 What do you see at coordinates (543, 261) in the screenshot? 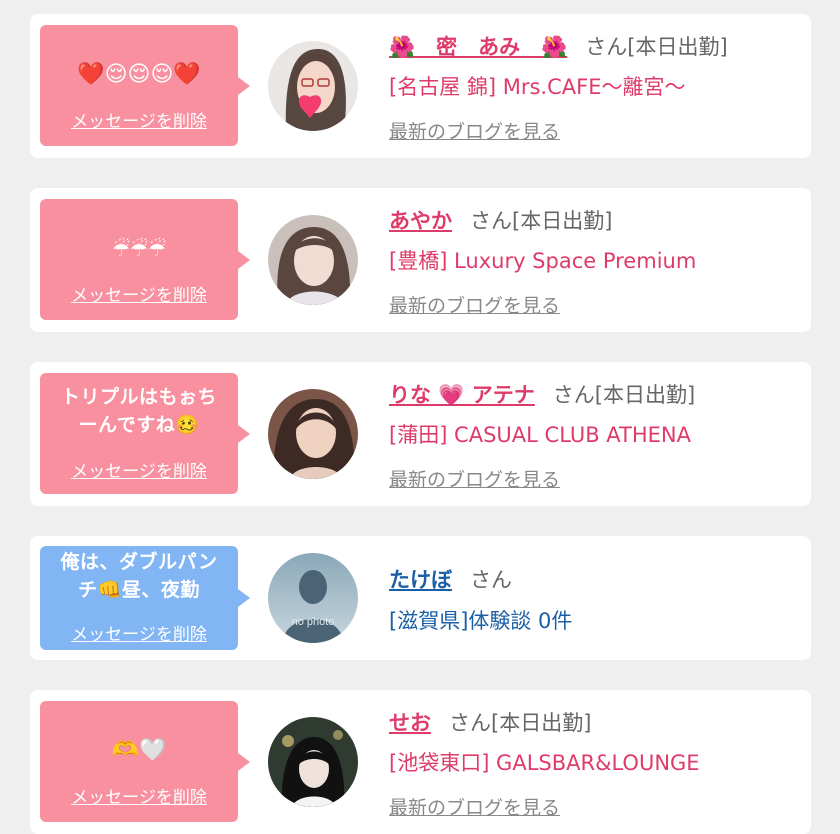
I see `shop-name: [豊橋] Luxury Space Premium` at bounding box center [543, 261].